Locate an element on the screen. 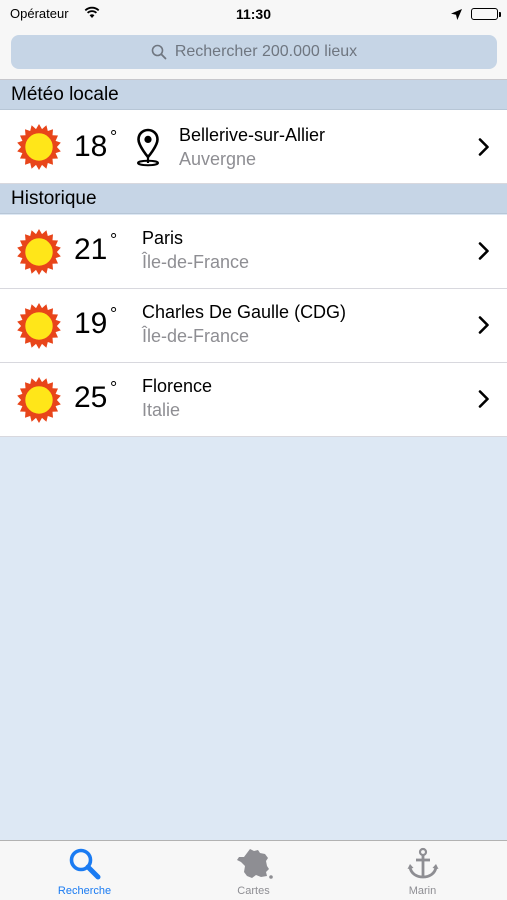 The width and height of the screenshot is (507, 900). search-input: Rechercher 200.000 lieux is located at coordinates (254, 52).